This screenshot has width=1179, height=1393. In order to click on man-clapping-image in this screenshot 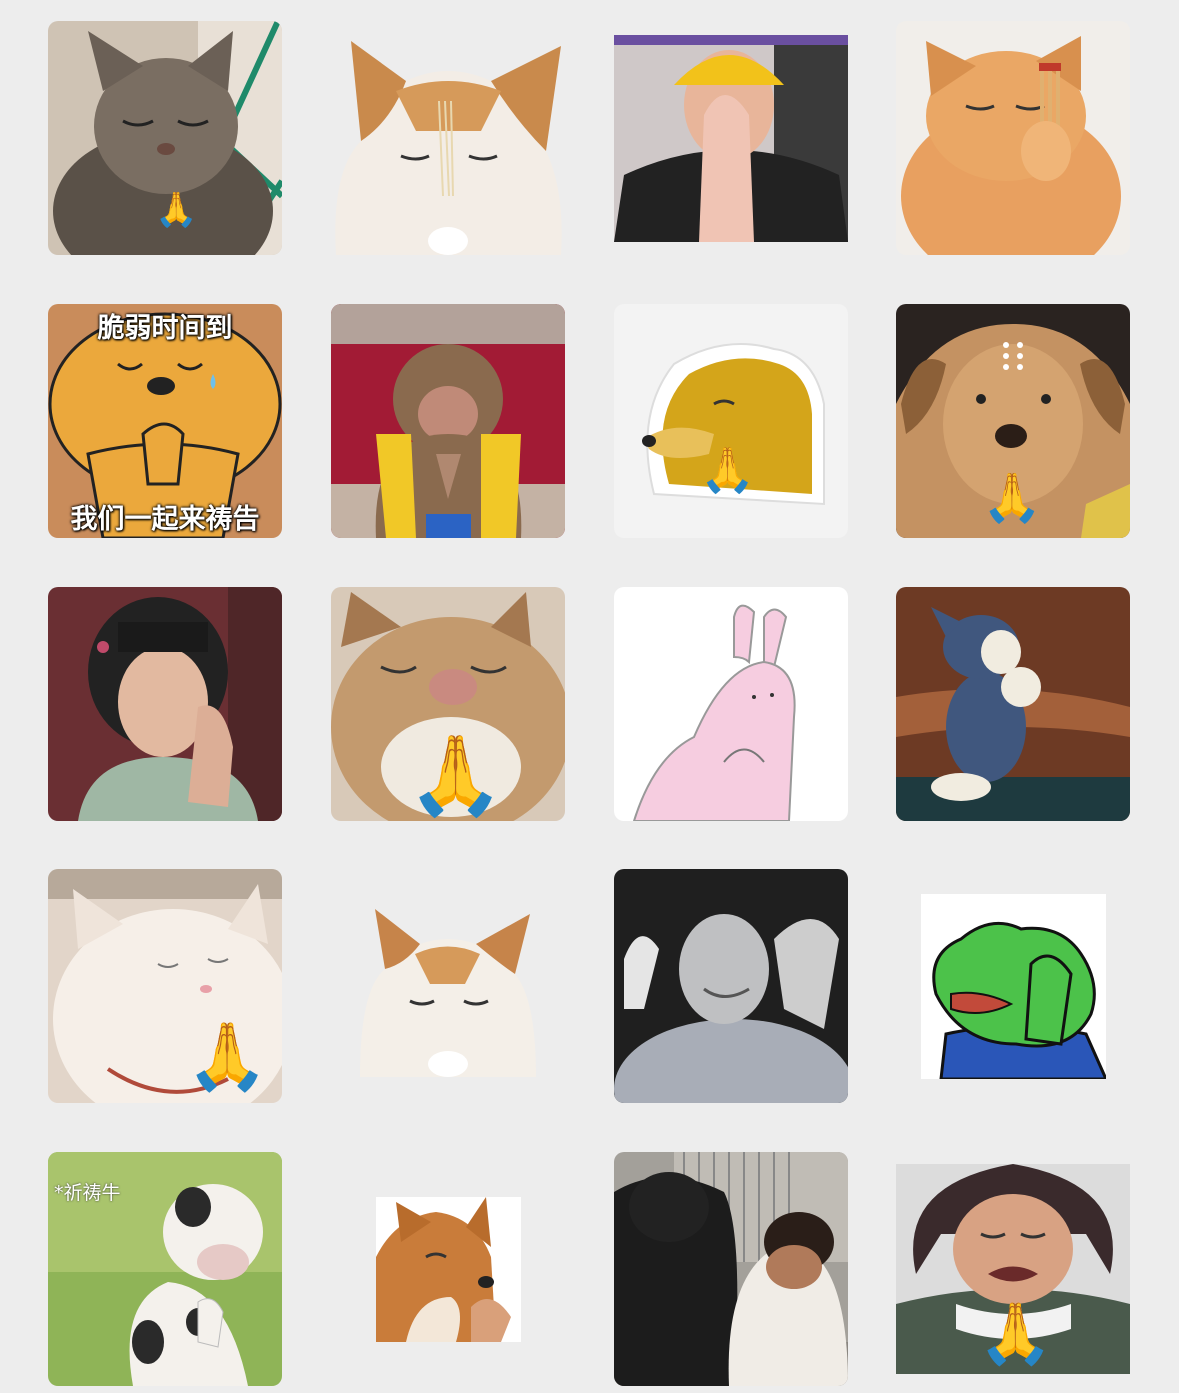, I will do `click(731, 986)`.